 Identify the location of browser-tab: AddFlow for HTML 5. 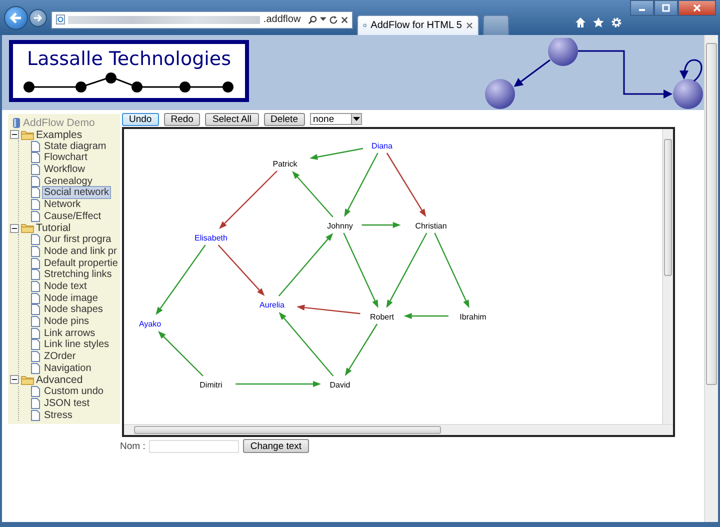
(418, 25).